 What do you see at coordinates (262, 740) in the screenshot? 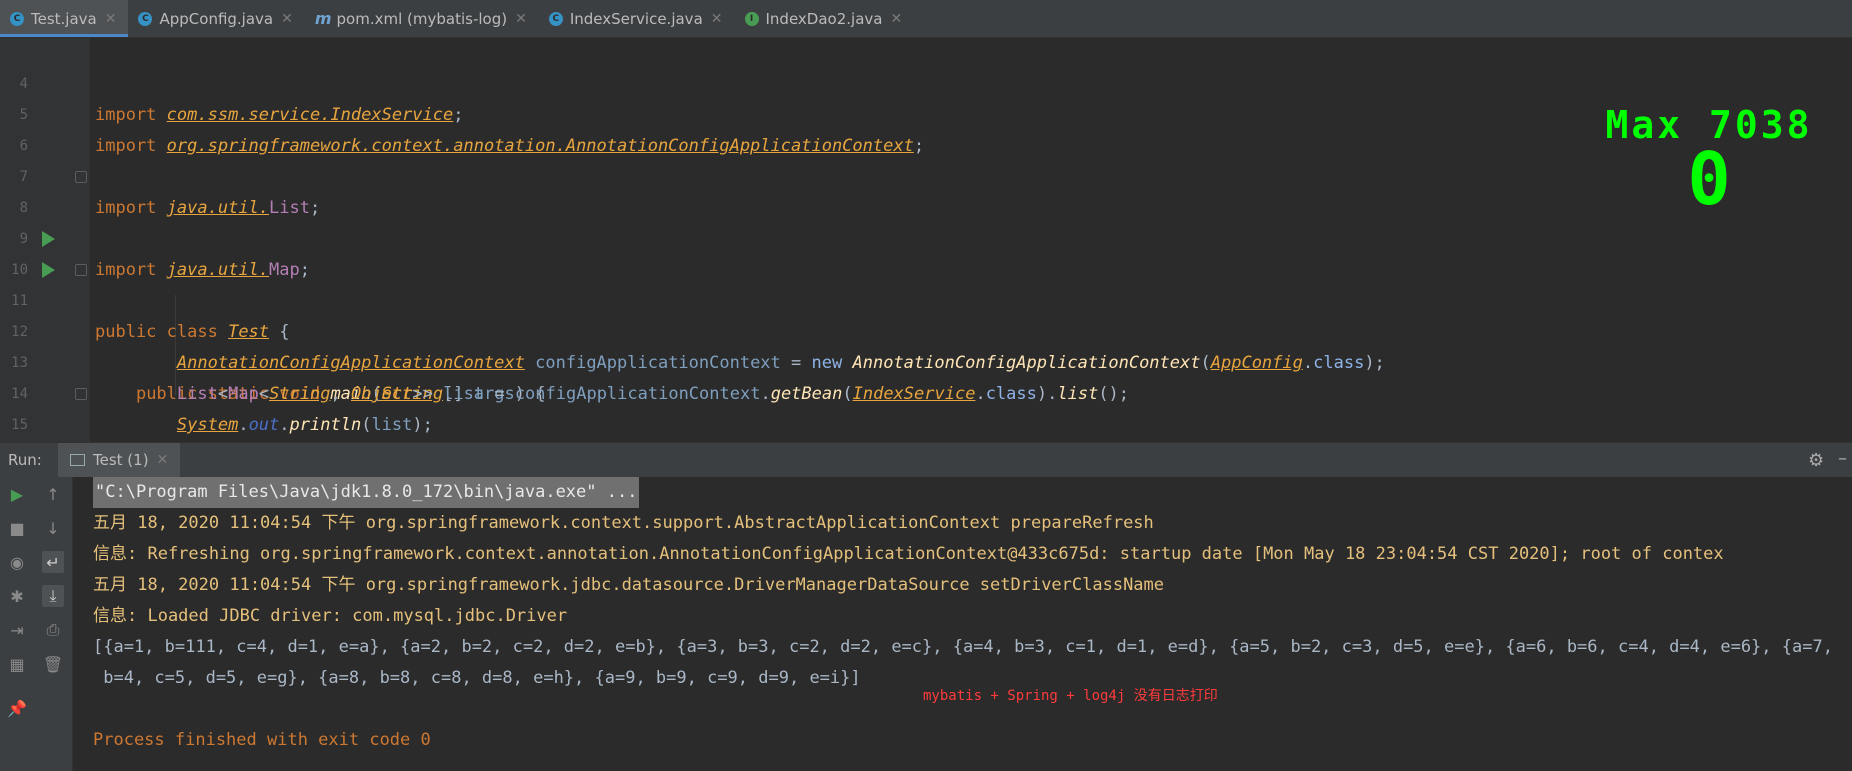
I see `console-line: Process finished with exit code 0` at bounding box center [262, 740].